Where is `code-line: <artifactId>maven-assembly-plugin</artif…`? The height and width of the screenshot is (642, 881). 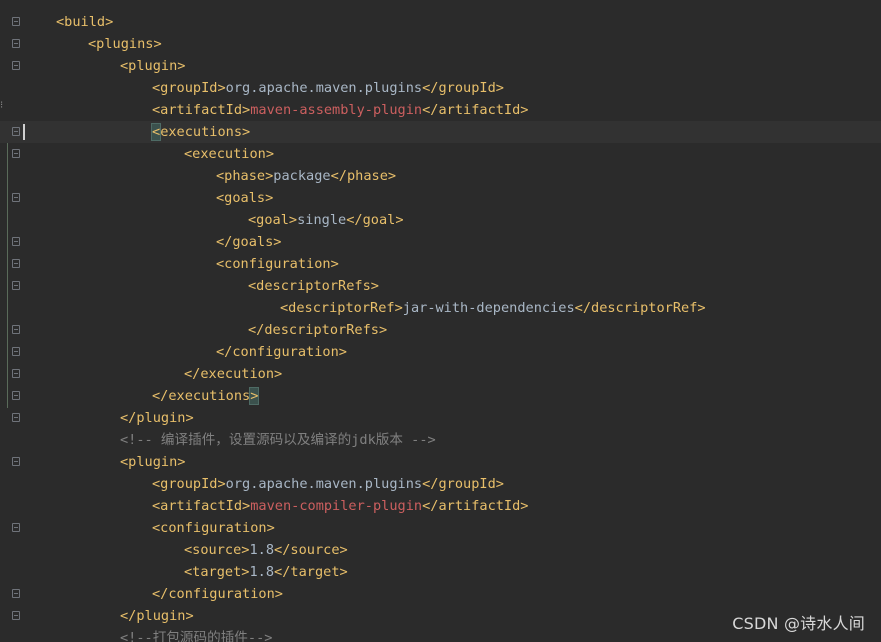
code-line: <artifactId>maven-assembly-plugin</artif… is located at coordinates (440, 110).